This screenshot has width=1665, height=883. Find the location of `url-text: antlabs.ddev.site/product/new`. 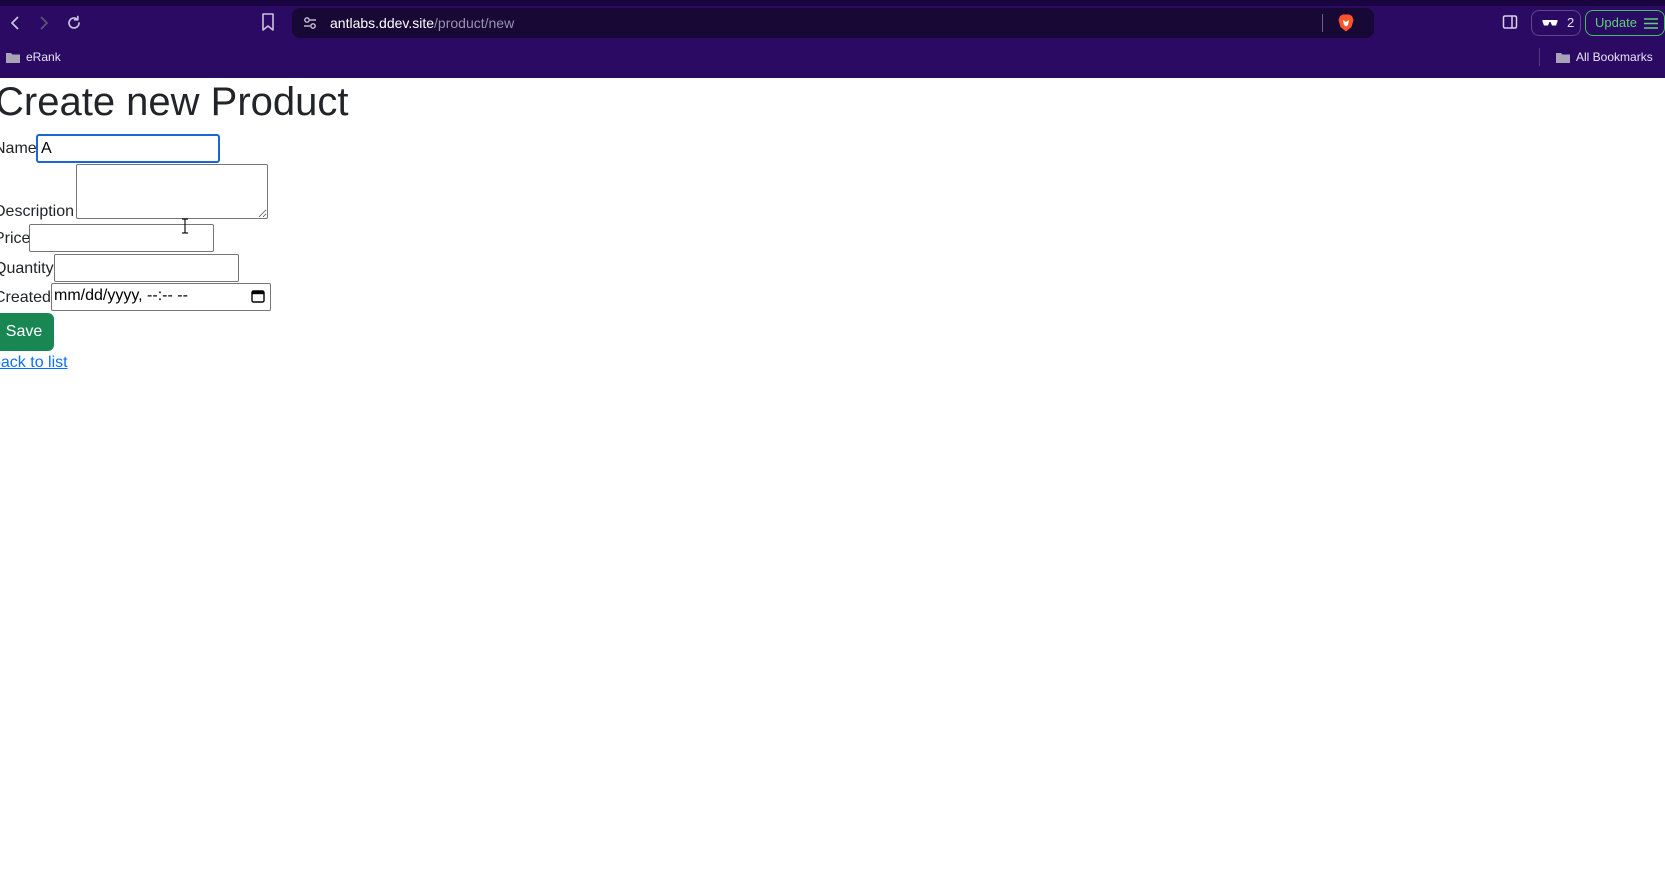

url-text: antlabs.ddev.site/product/new is located at coordinates (422, 23).